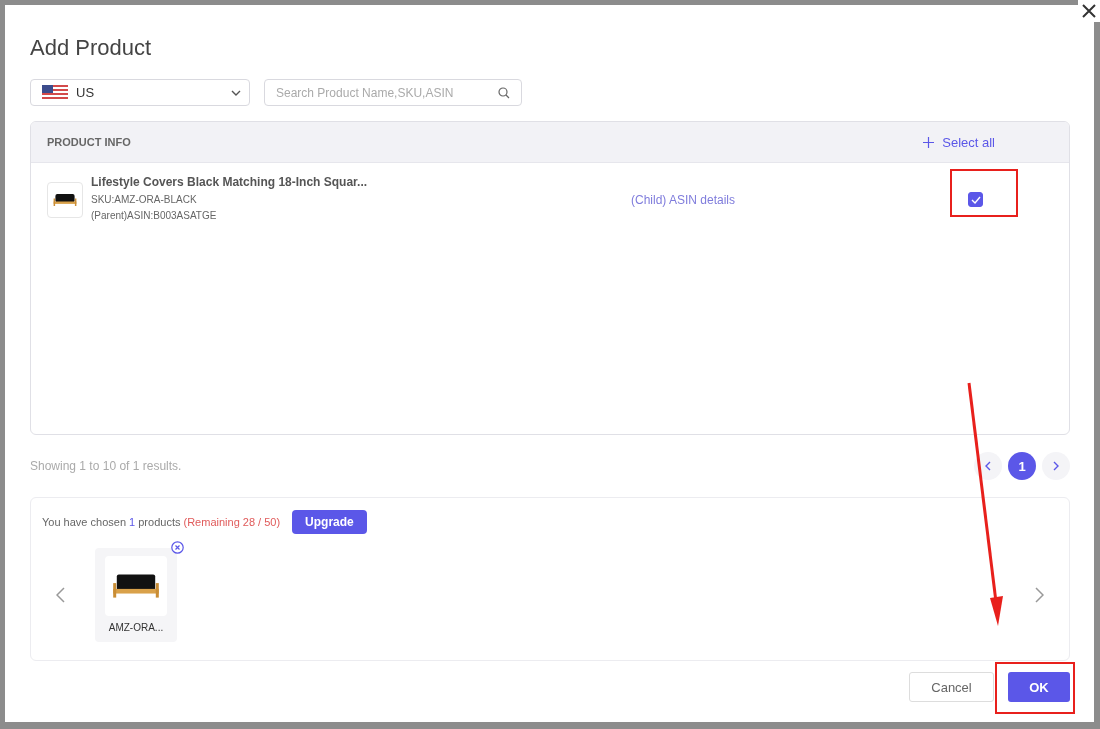  Describe the element at coordinates (154, 216) in the screenshot. I see `product-asin: (Parent)ASIN:B003ASATGE` at that location.